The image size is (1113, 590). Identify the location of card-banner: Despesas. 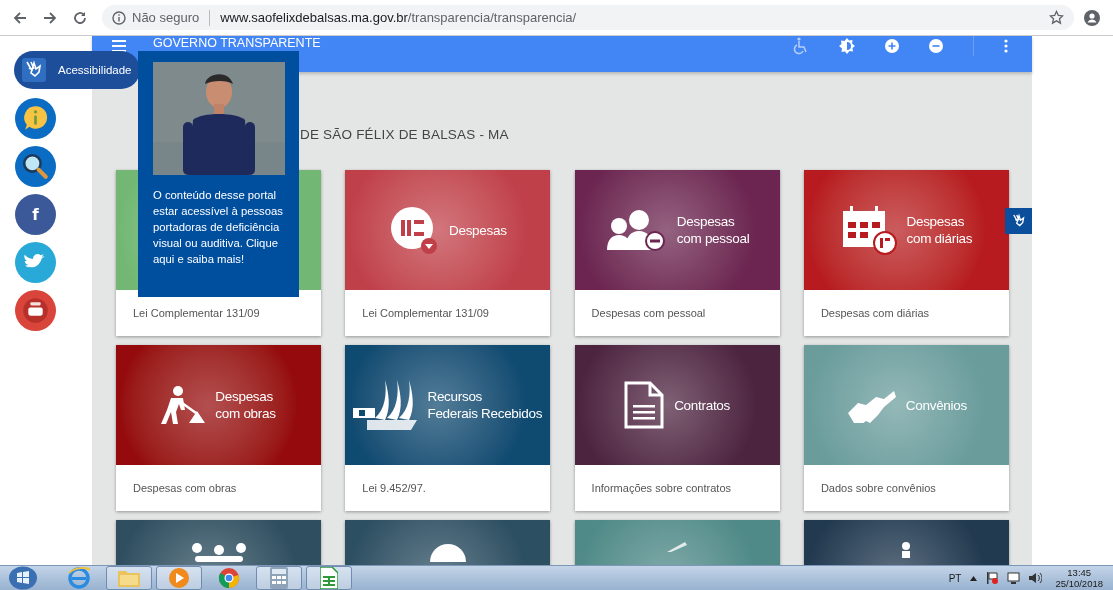
(448, 230).